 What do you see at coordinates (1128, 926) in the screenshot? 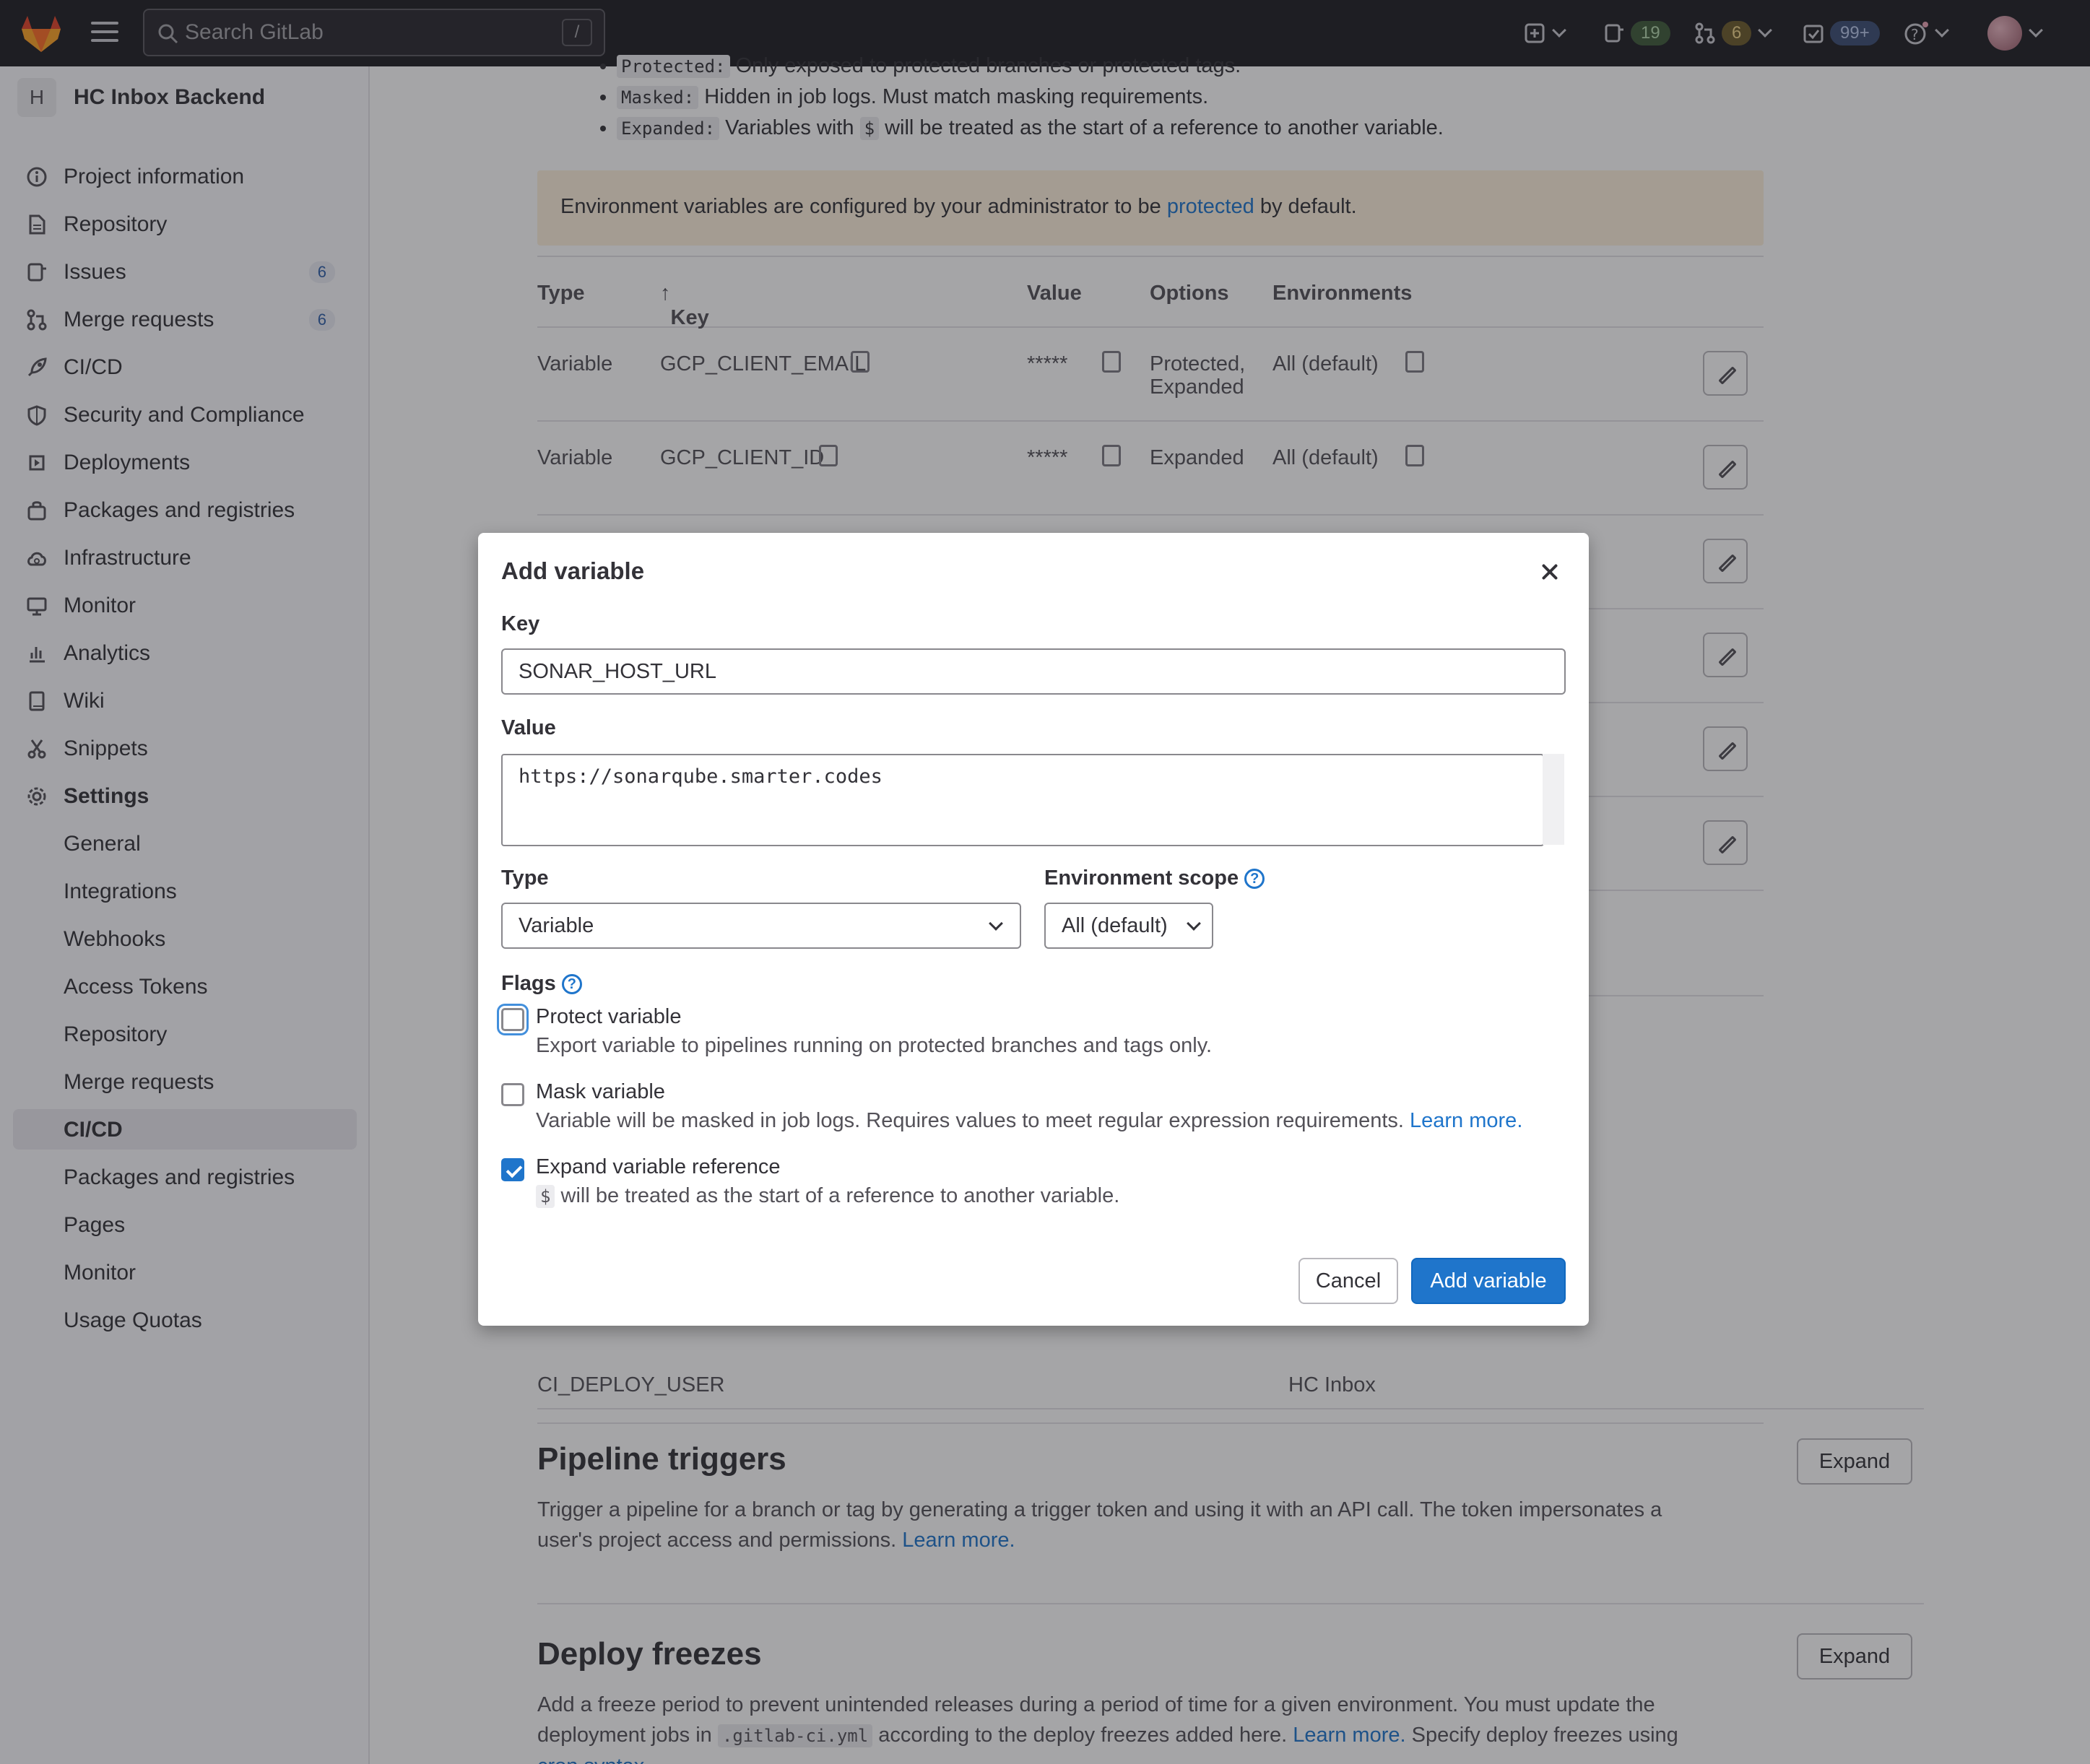
I see `environment-scope-dropdown: All (default)` at bounding box center [1128, 926].